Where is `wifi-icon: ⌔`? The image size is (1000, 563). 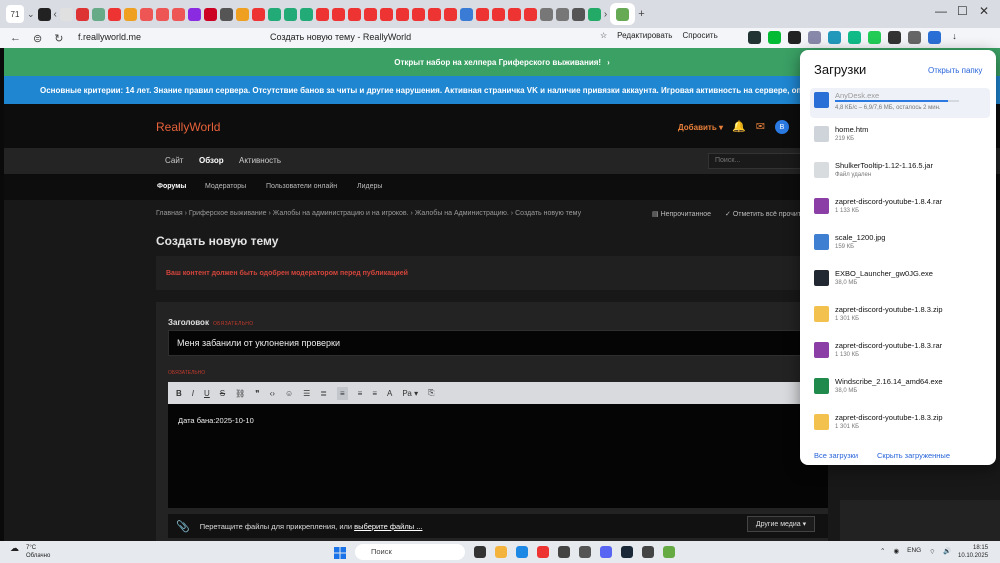 wifi-icon: ⌔ is located at coordinates (932, 551).